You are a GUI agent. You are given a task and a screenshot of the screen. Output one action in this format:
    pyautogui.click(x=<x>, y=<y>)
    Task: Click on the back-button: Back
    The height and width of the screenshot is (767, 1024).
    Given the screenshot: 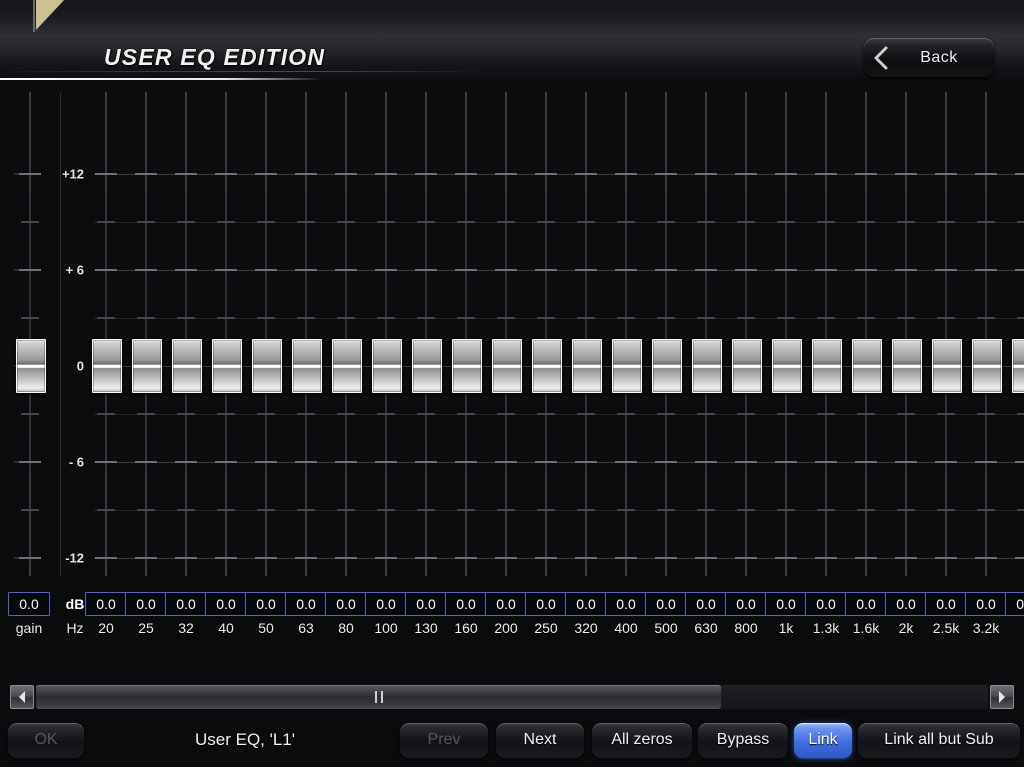 What is the action you would take?
    pyautogui.click(x=929, y=58)
    